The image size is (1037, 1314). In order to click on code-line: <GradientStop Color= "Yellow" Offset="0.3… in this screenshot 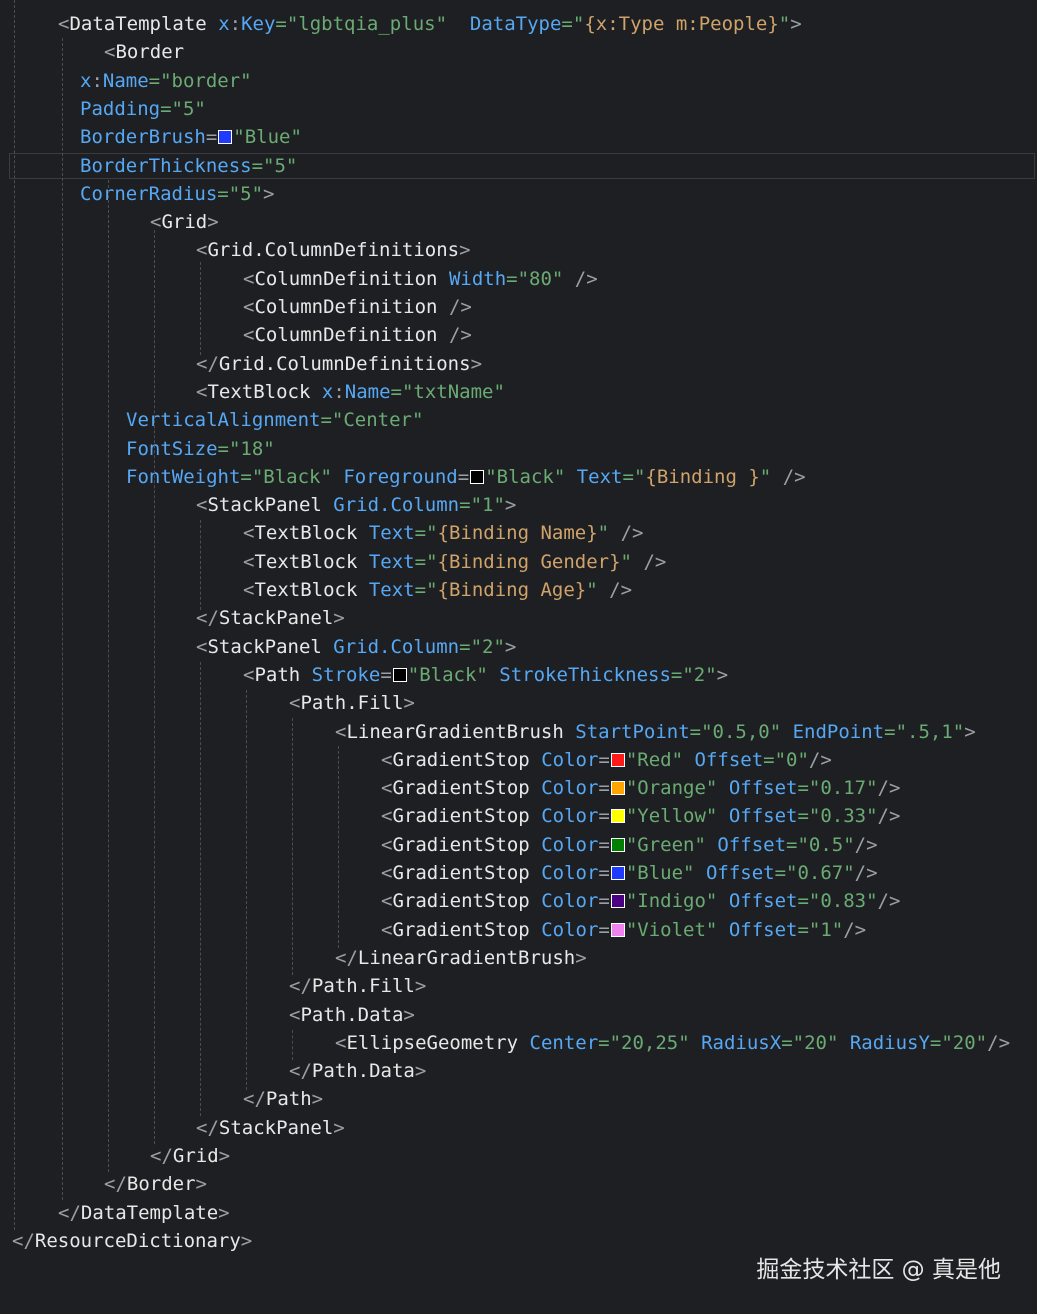, I will do `click(450, 816)`.